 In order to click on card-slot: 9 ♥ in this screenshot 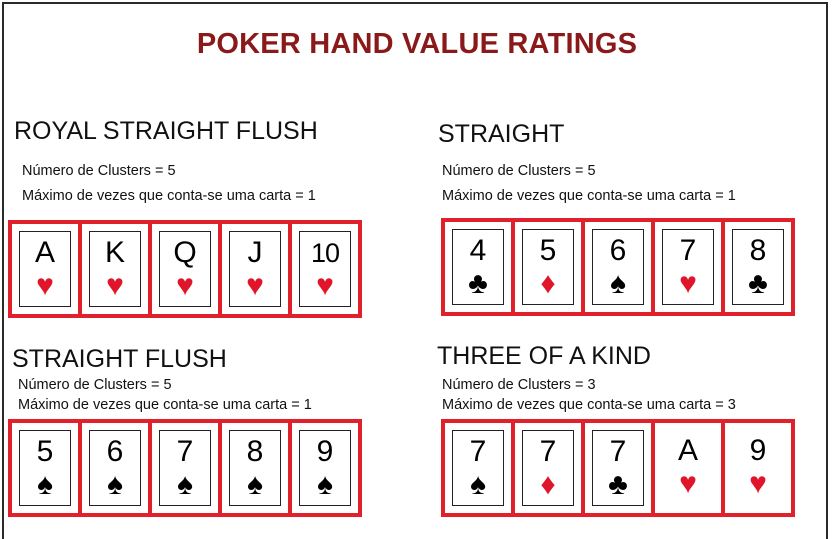, I will do `click(758, 468)`.